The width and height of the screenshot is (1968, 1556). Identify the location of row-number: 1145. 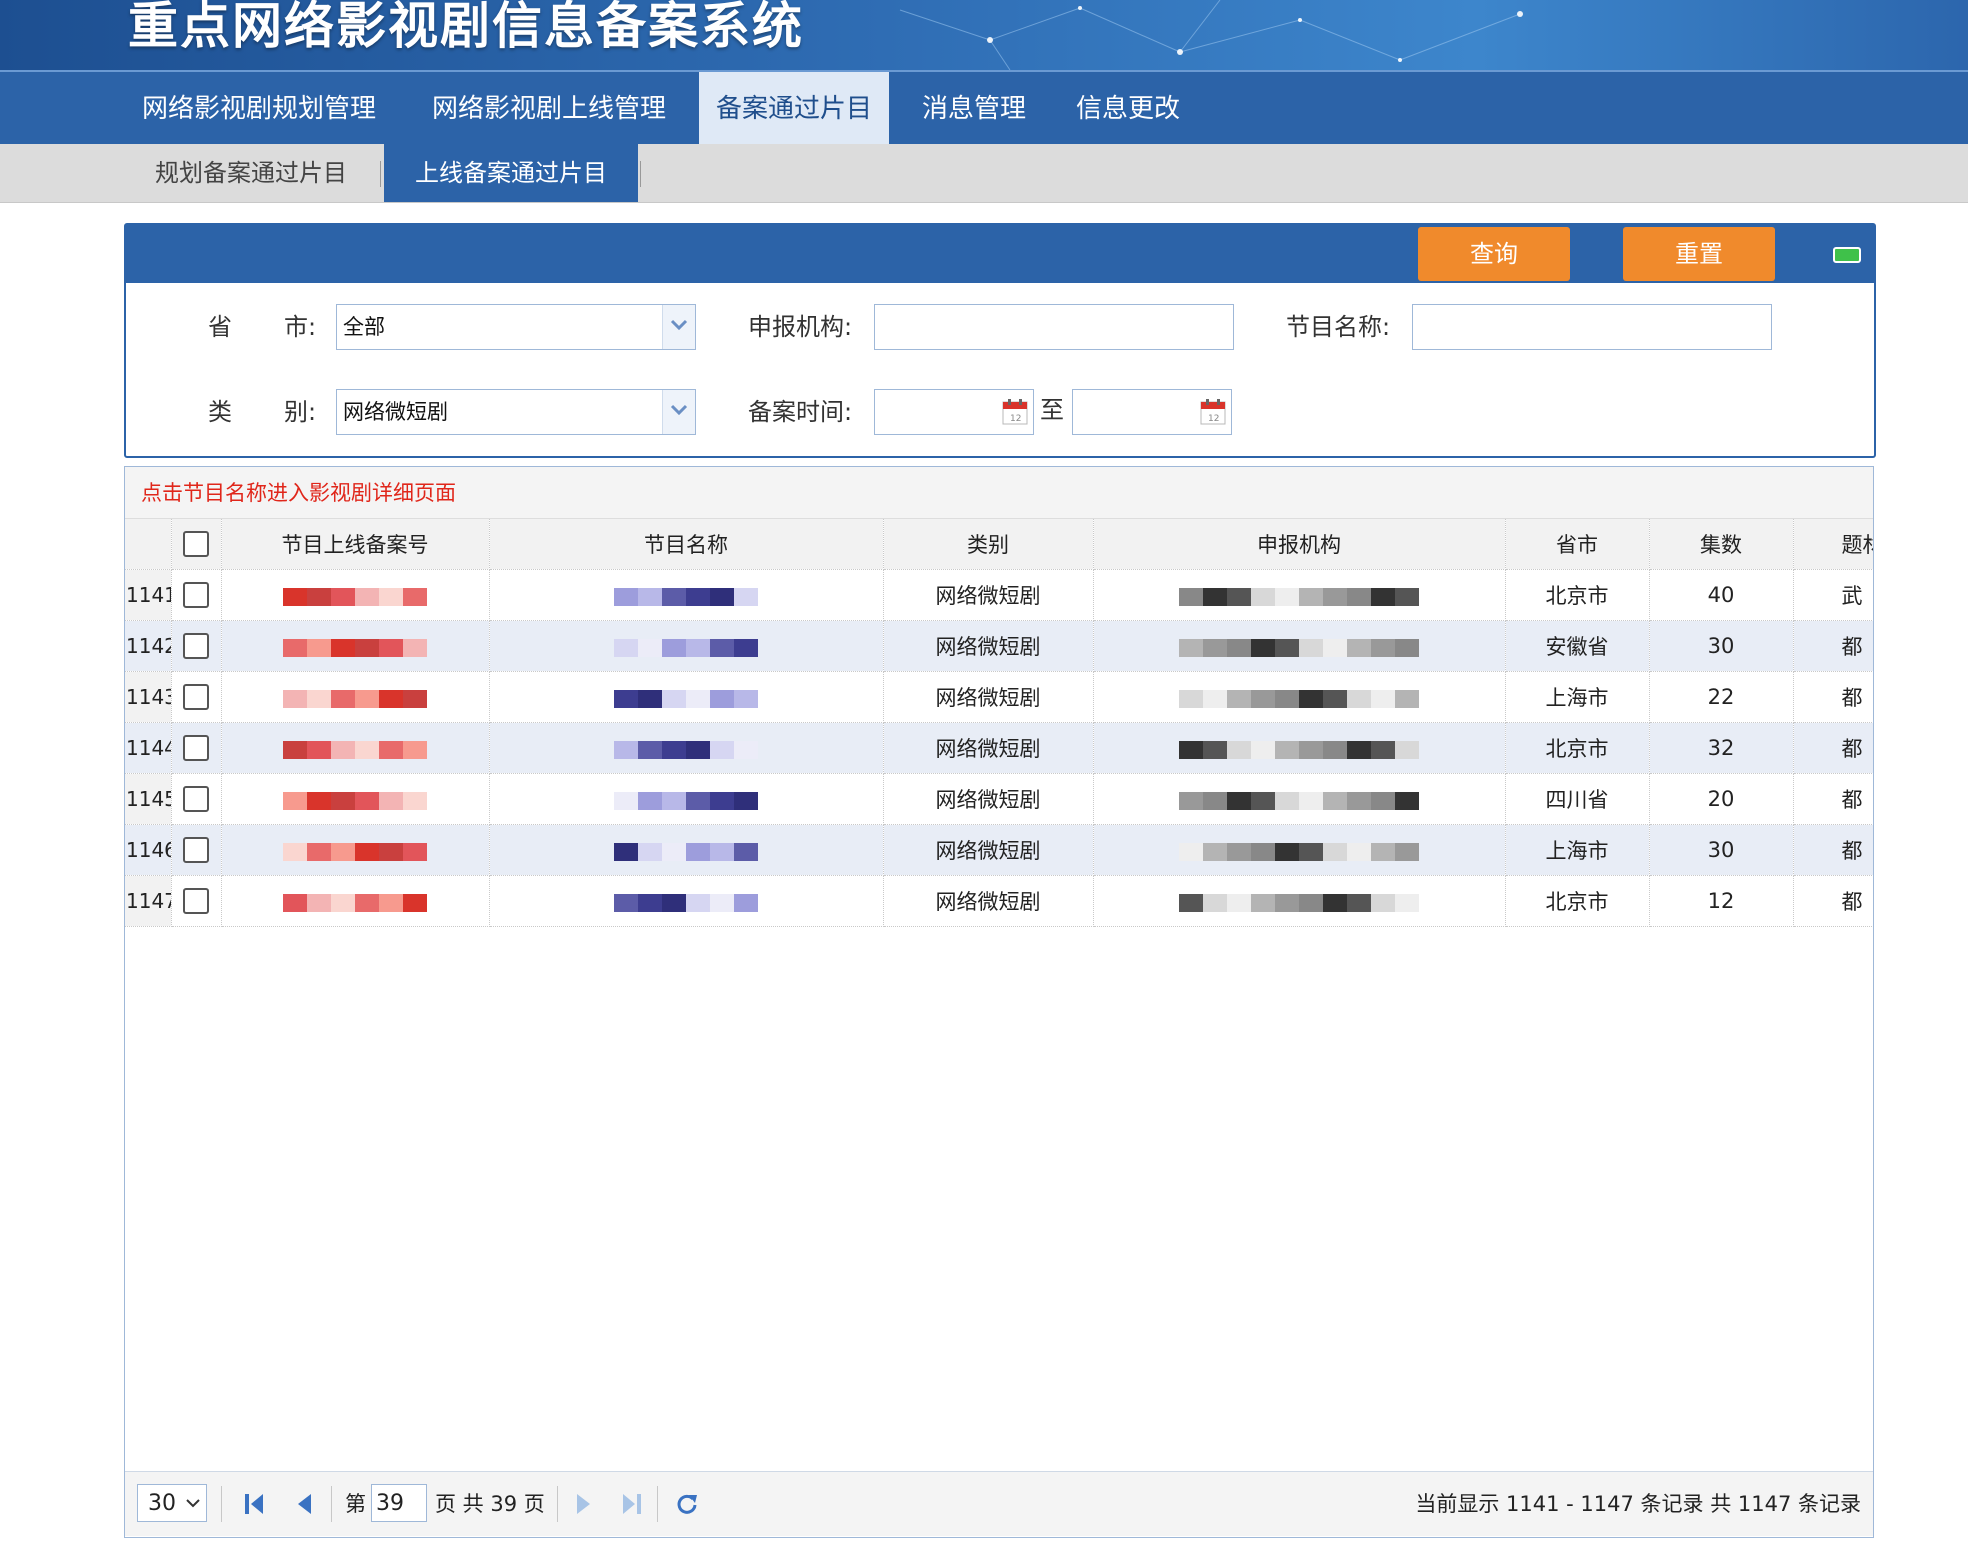
(148, 799).